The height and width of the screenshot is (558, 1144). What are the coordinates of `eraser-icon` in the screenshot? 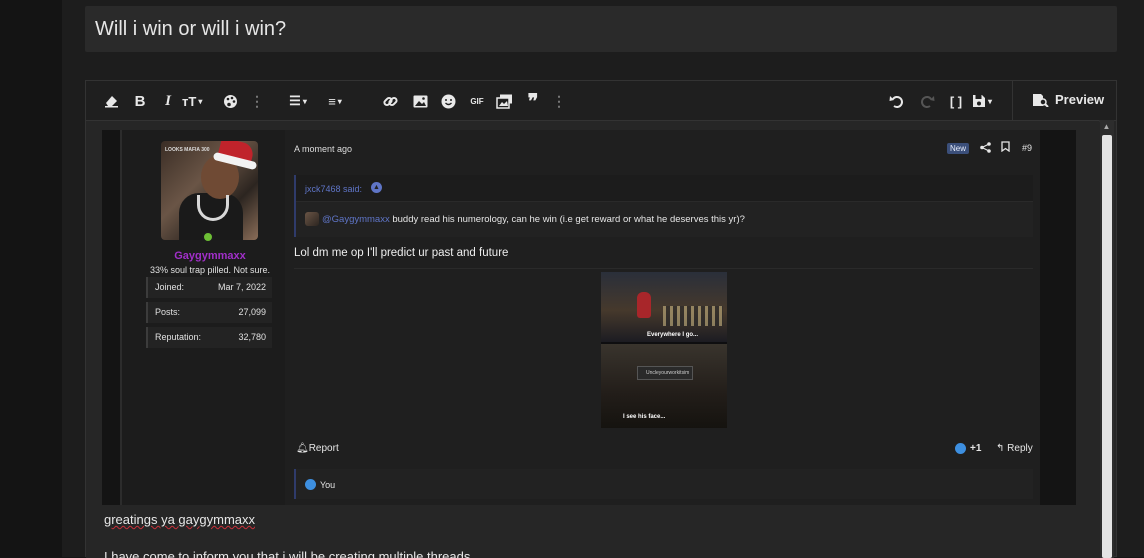 It's located at (111, 101).